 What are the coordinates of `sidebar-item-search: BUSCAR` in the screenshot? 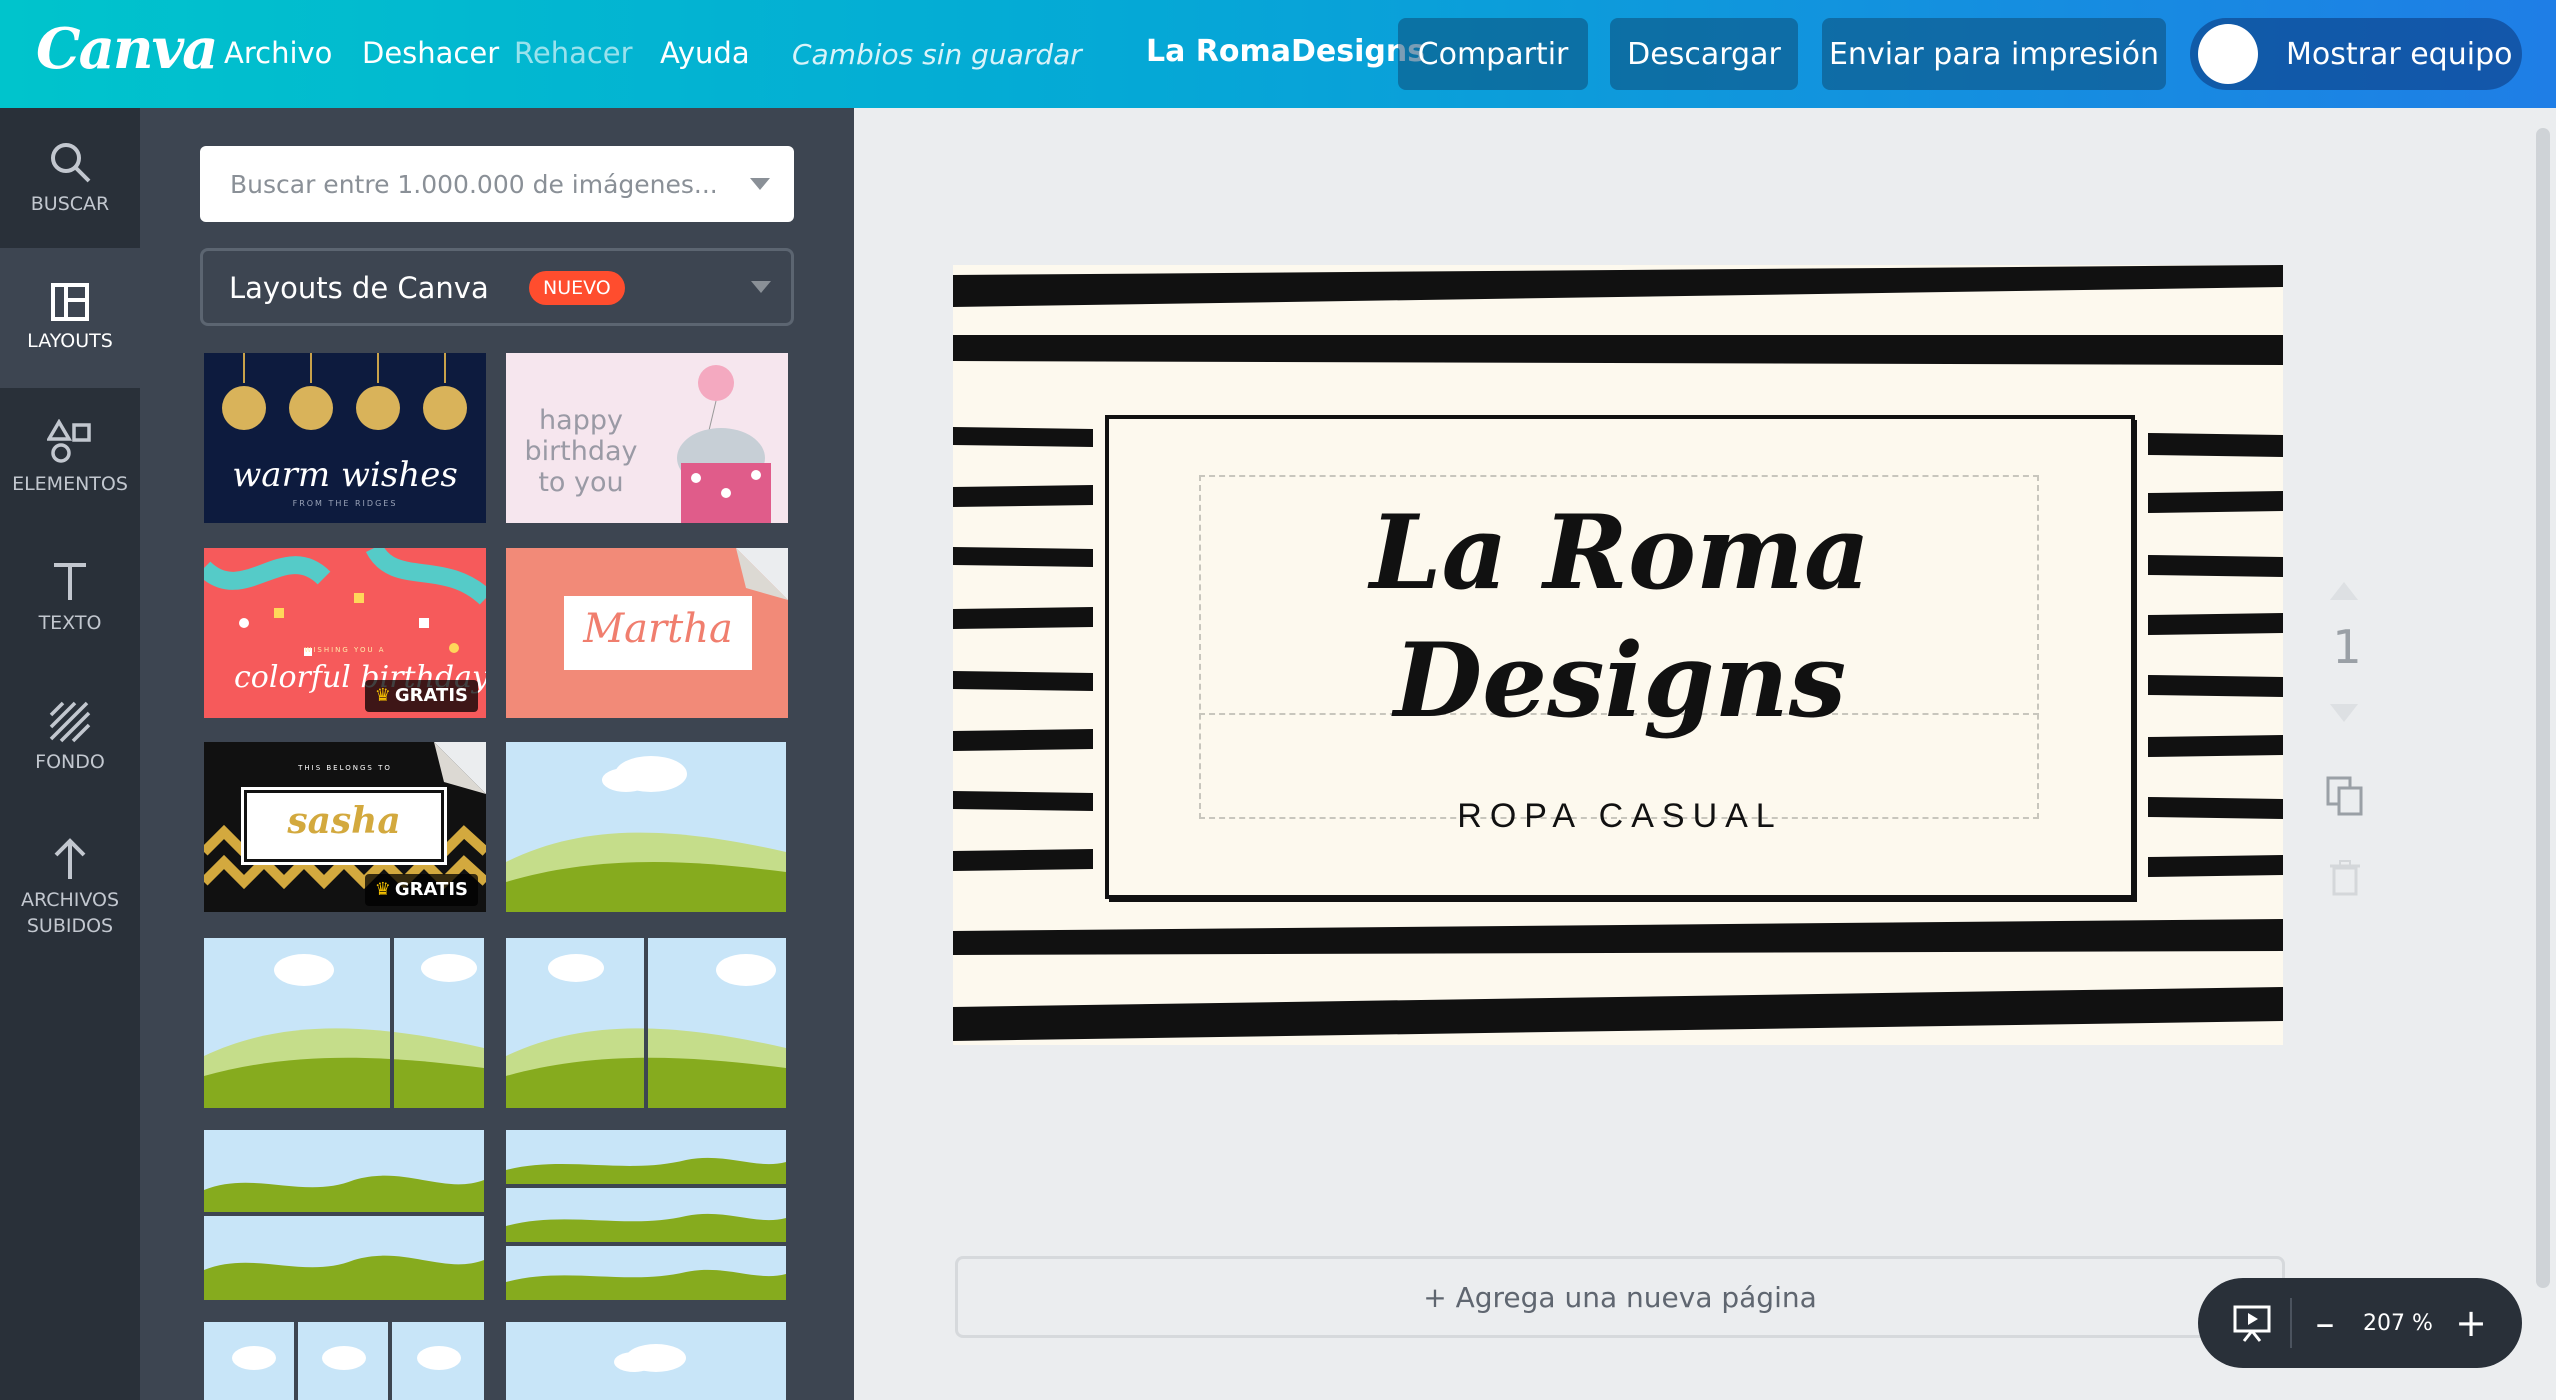 It's located at (70, 178).